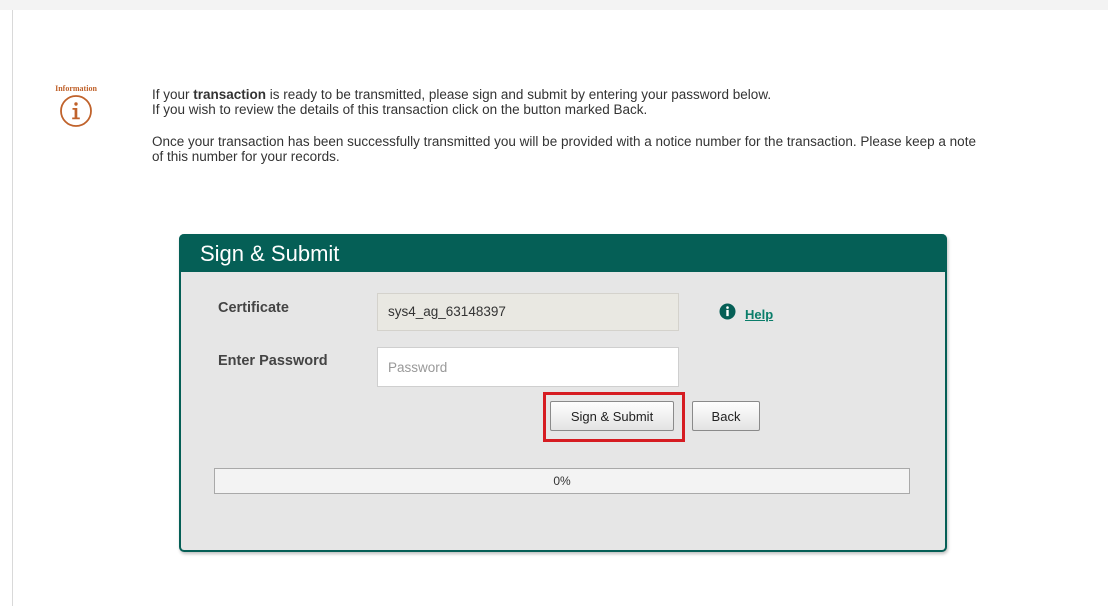  I want to click on help-link-group: Help, so click(746, 314).